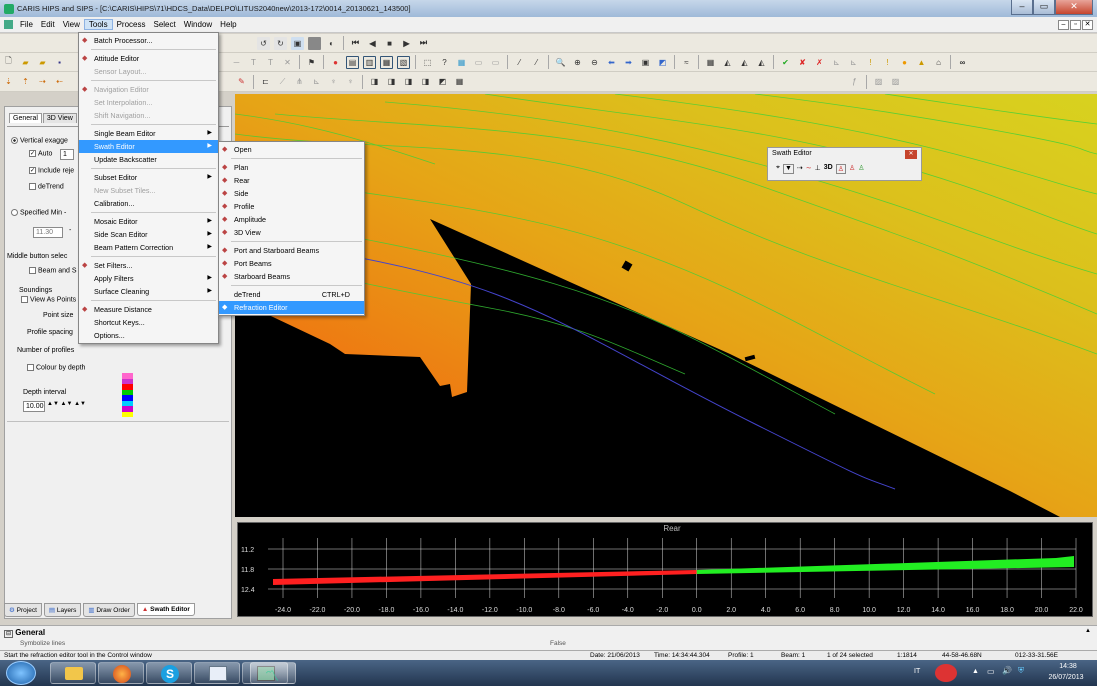 The height and width of the screenshot is (686, 1097). I want to click on profile-view-icon: ∼, so click(809, 169).